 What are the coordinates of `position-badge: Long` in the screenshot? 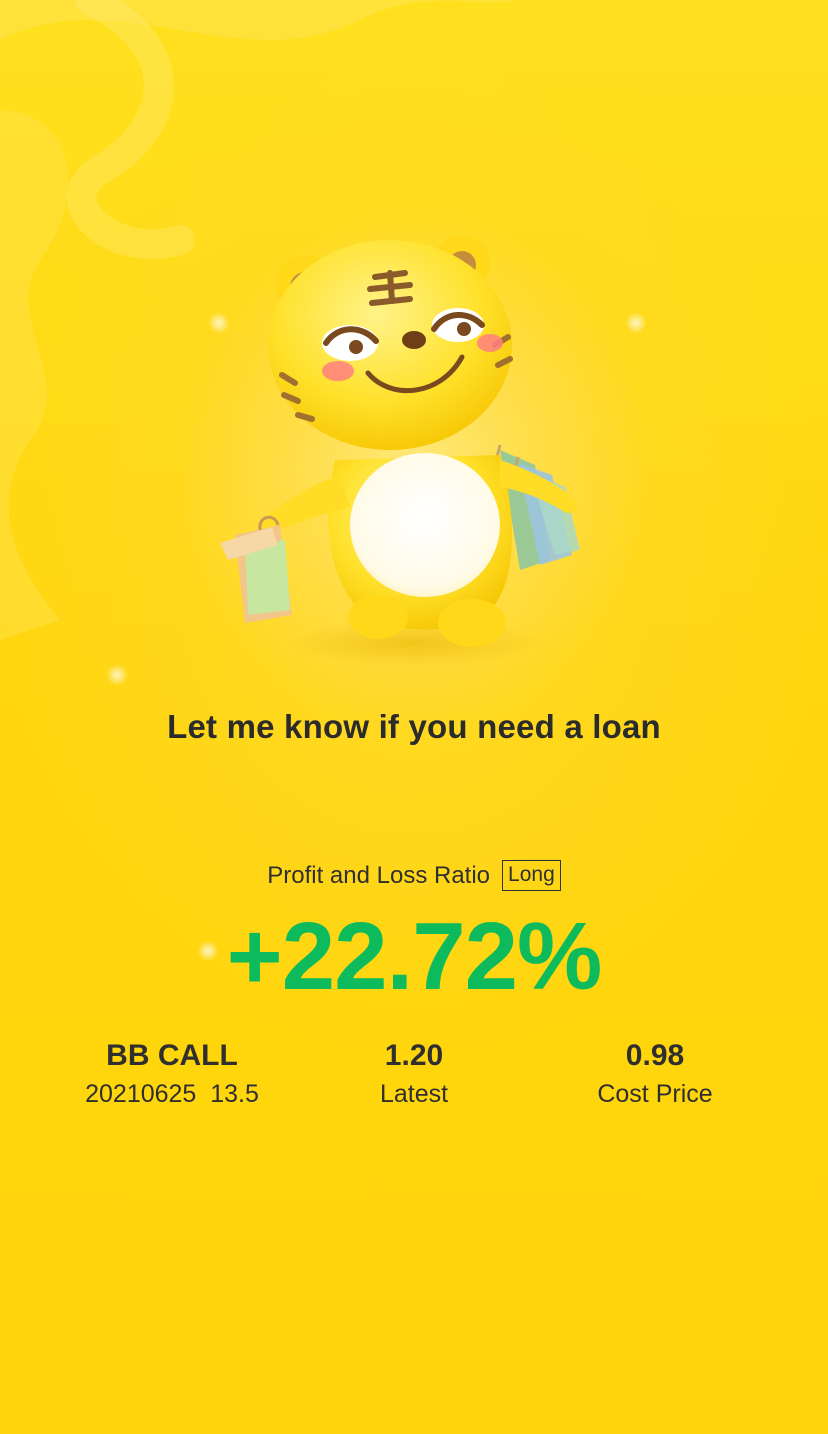 It's located at (531, 875).